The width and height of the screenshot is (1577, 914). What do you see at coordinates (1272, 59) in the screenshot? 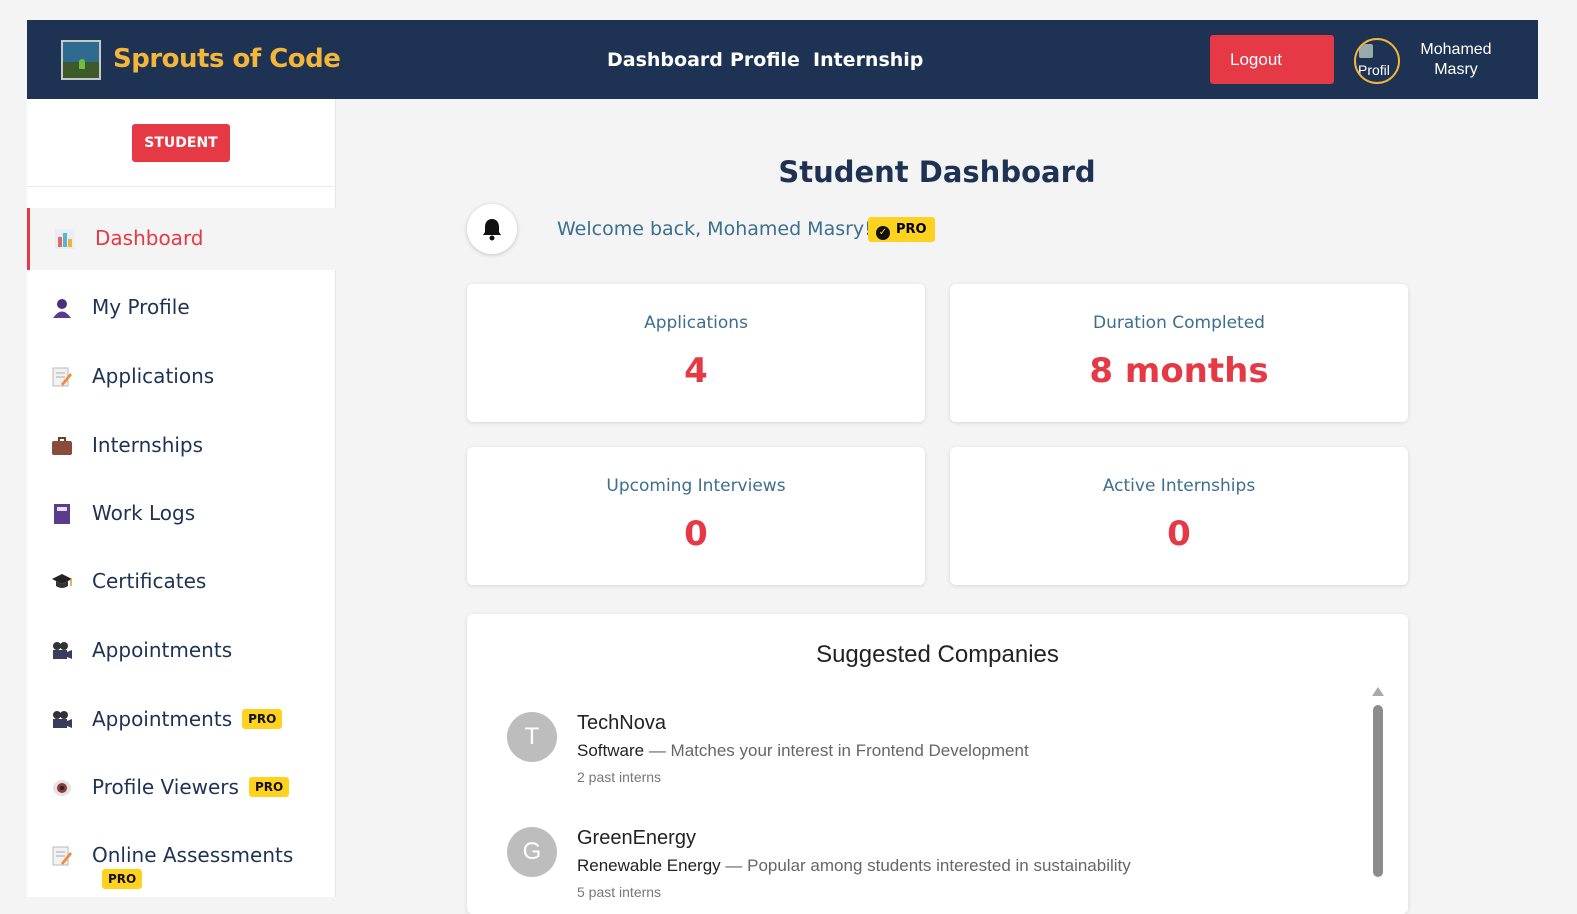
I see `logout-button: Logout` at bounding box center [1272, 59].